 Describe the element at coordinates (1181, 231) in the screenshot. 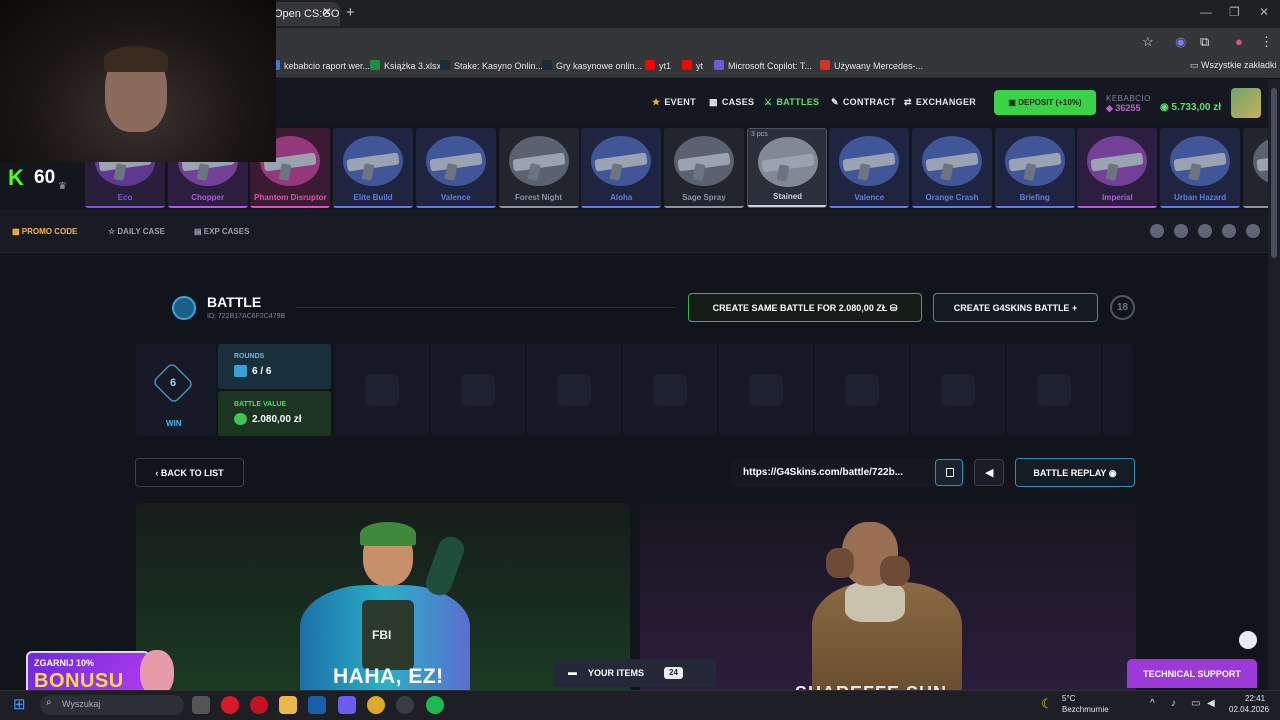

I see `instagram-icon` at that location.